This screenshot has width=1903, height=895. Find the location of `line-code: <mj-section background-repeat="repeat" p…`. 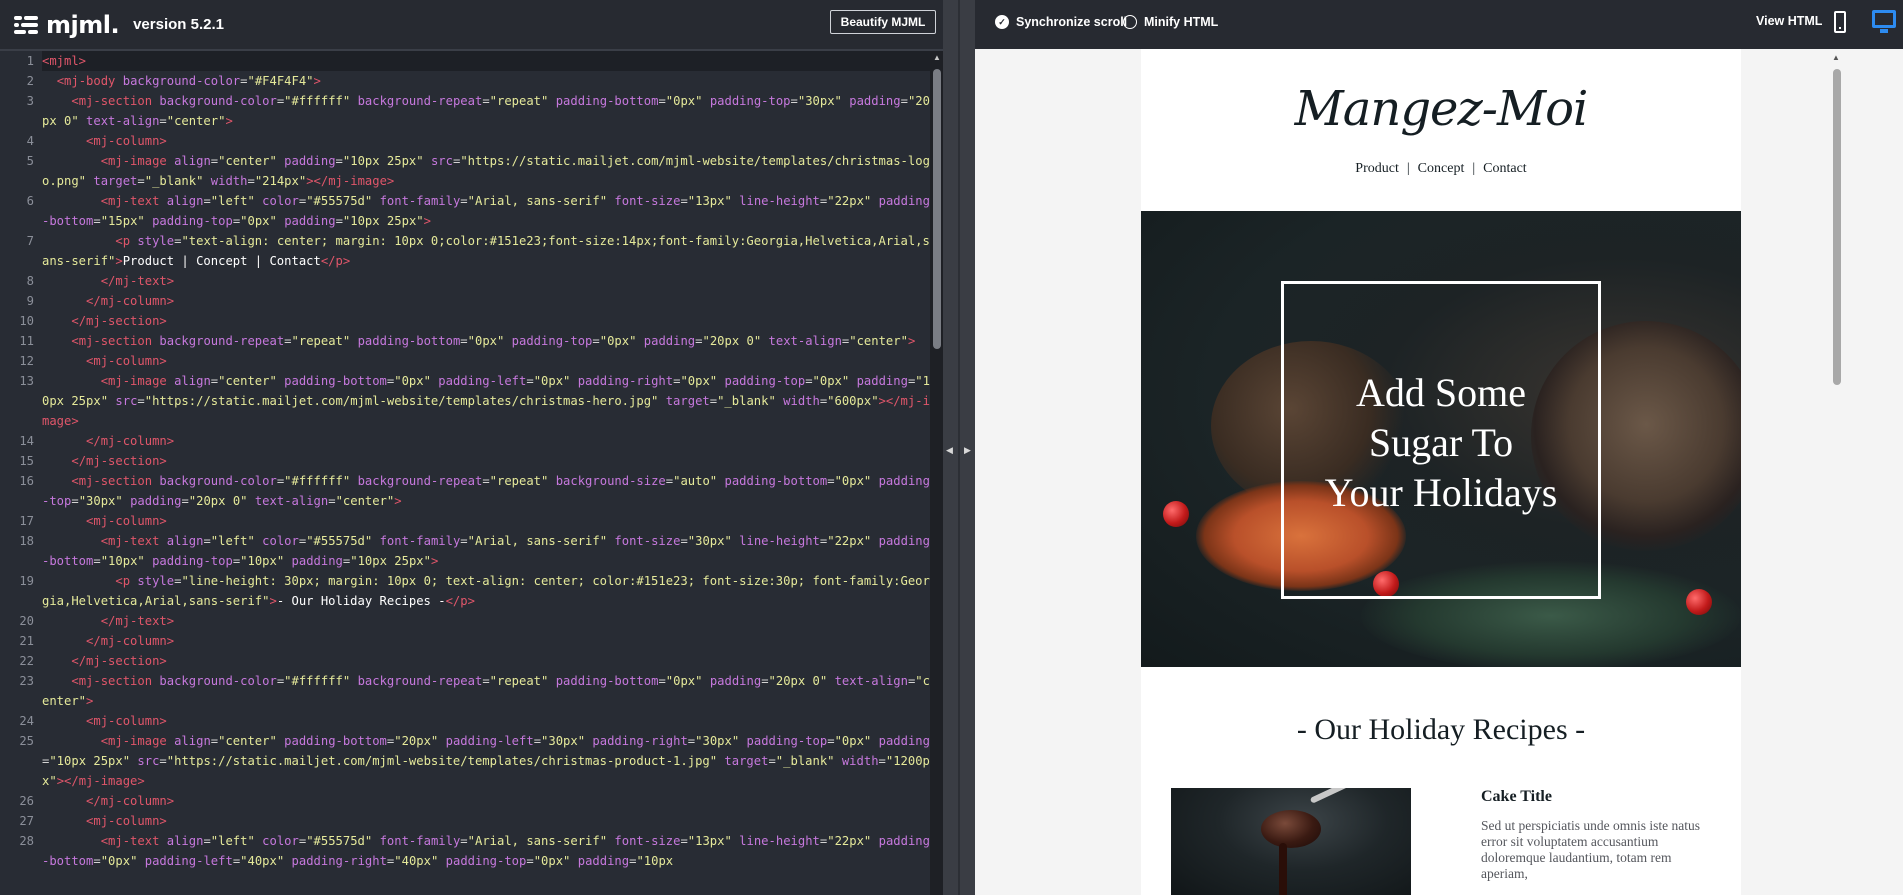

line-code: <mj-section background-repeat="repeat" p… is located at coordinates (486, 341).